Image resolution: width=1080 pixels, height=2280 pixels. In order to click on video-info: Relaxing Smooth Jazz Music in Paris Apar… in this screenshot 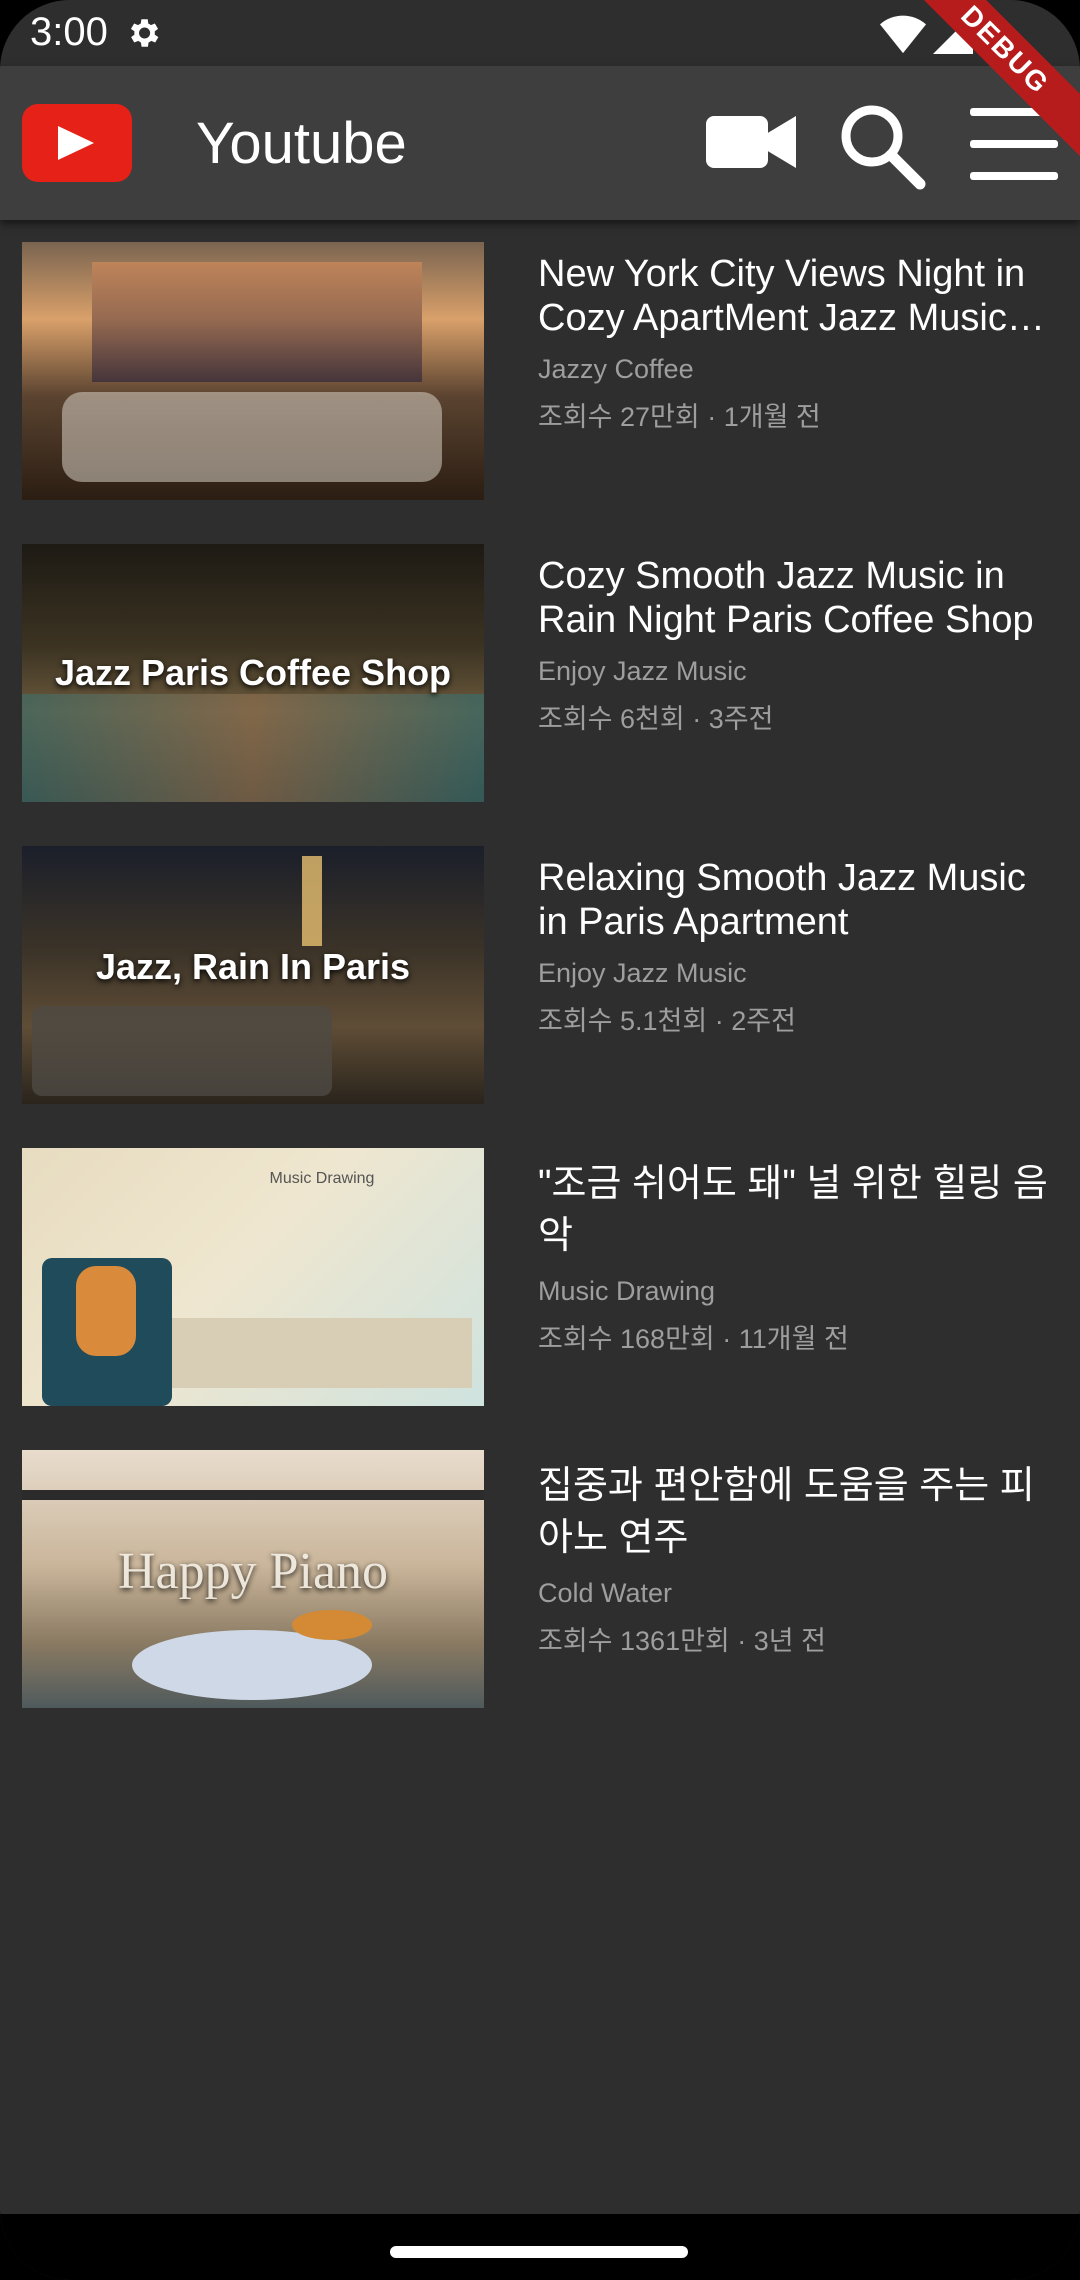, I will do `click(793, 947)`.